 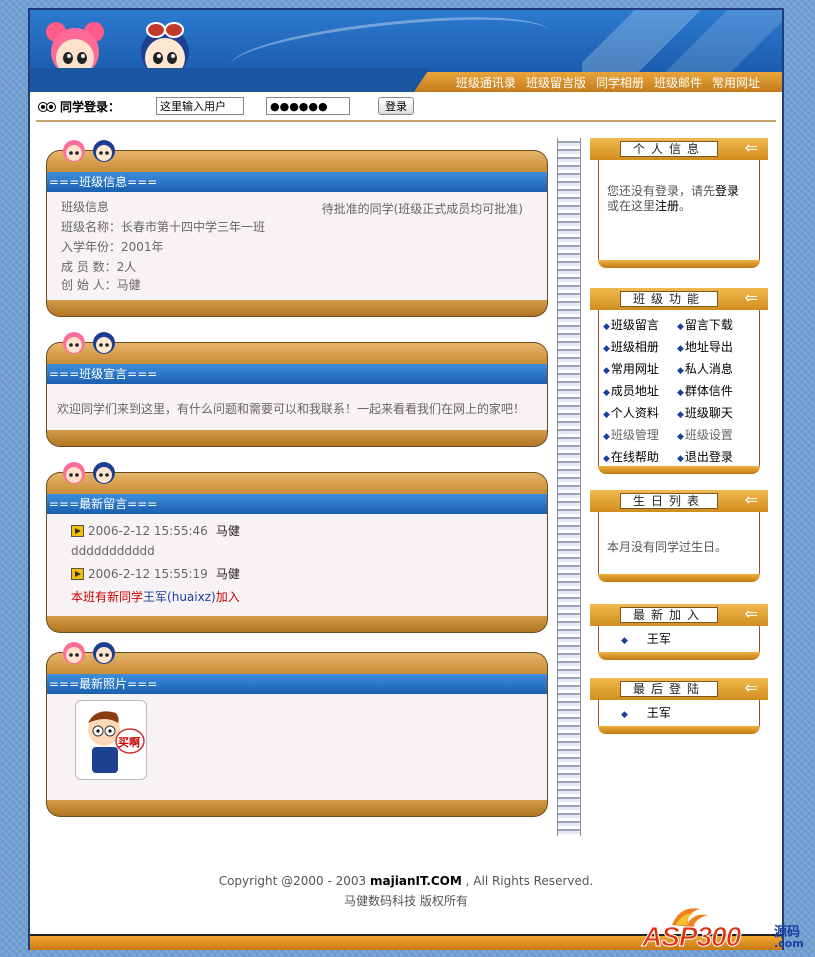 What do you see at coordinates (620, 82) in the screenshot?
I see `nav-link-album: 同学相册` at bounding box center [620, 82].